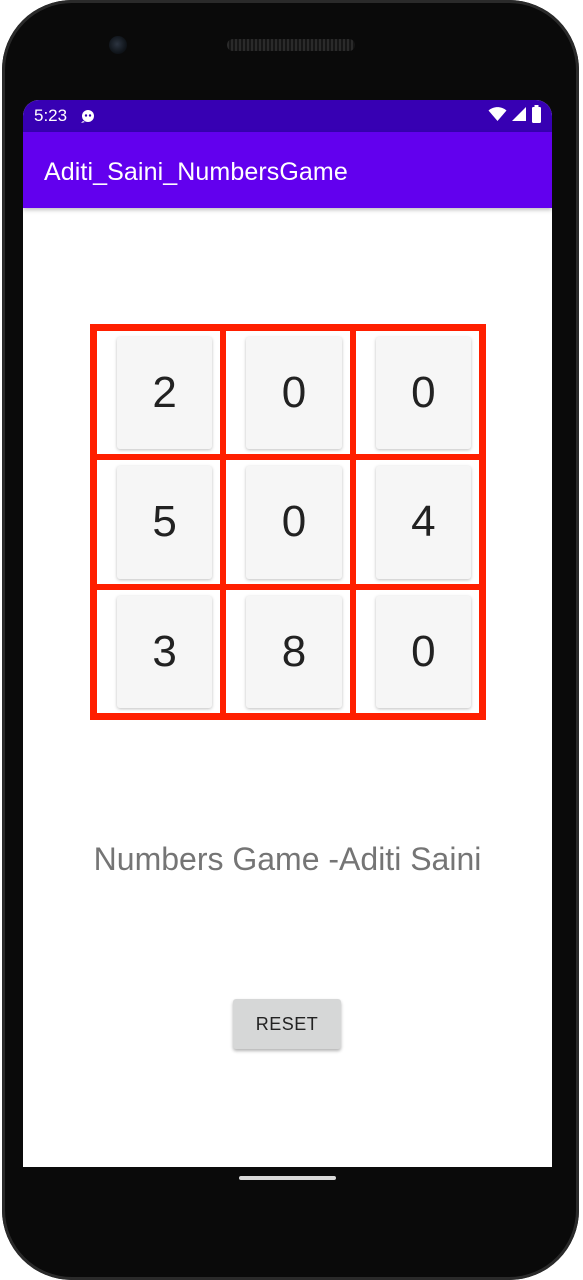  Describe the element at coordinates (519, 116) in the screenshot. I see `signal-icon` at that location.